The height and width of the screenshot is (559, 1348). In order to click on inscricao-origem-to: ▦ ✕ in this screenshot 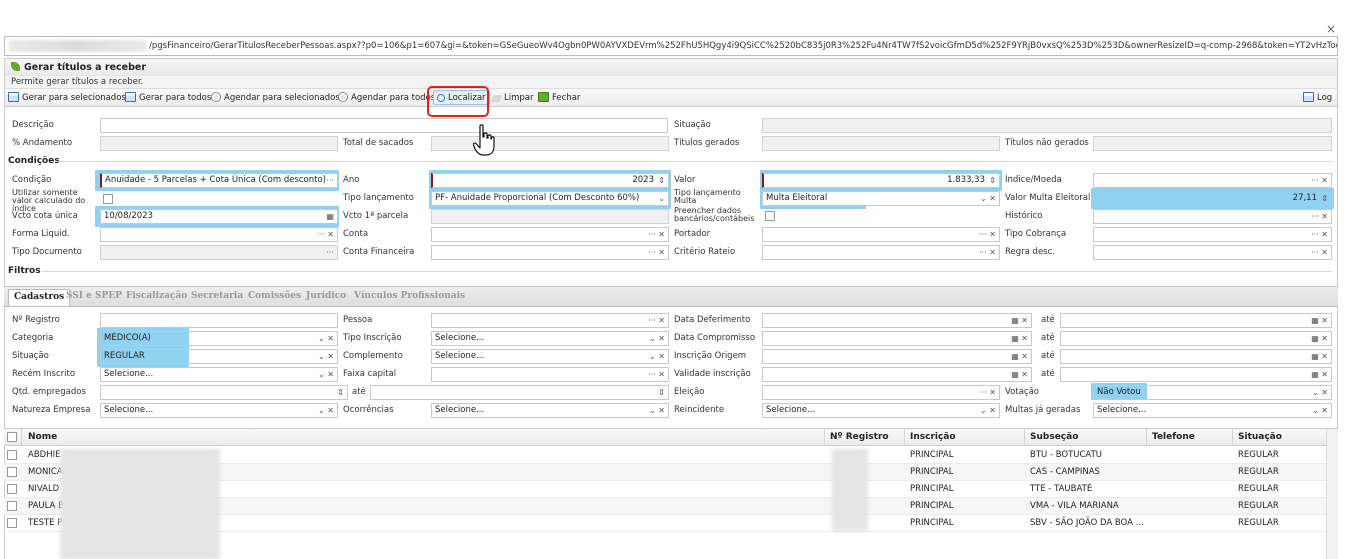, I will do `click(1196, 356)`.